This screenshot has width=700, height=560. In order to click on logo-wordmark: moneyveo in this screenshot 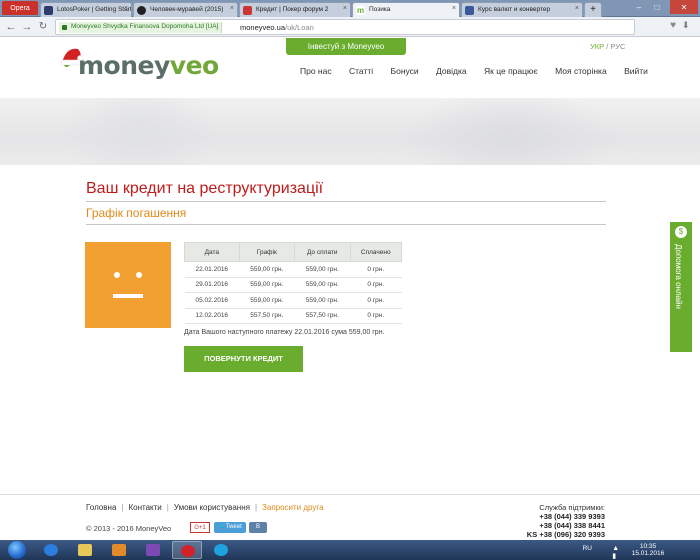, I will do `click(148, 65)`.